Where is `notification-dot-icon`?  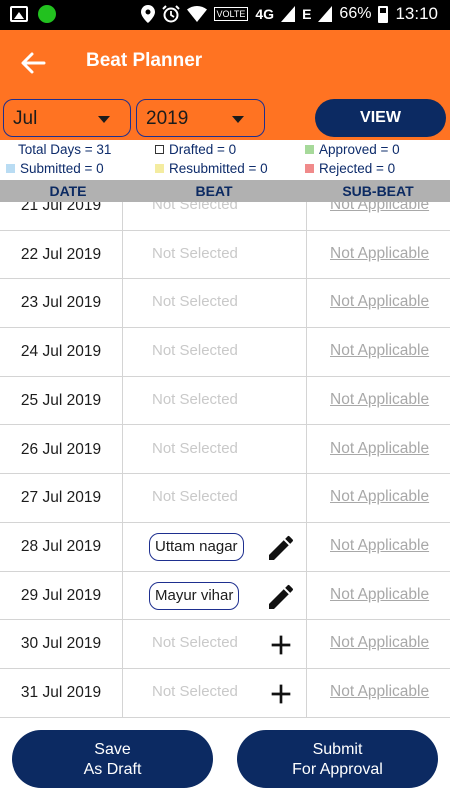 notification-dot-icon is located at coordinates (47, 14).